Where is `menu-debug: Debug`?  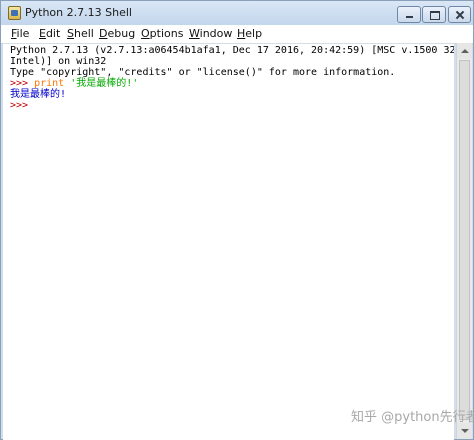 menu-debug: Debug is located at coordinates (117, 33).